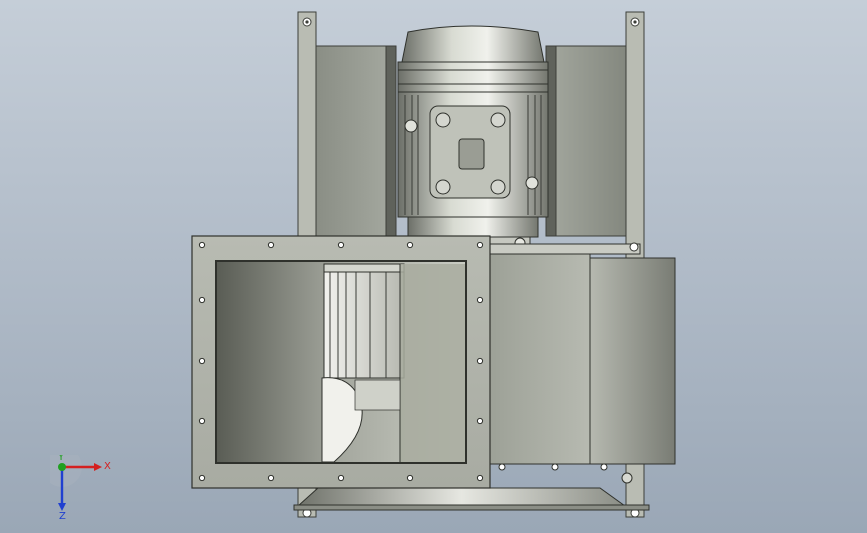 The image size is (867, 533). Describe the element at coordinates (471, 499) in the screenshot. I see `base-plate` at that location.